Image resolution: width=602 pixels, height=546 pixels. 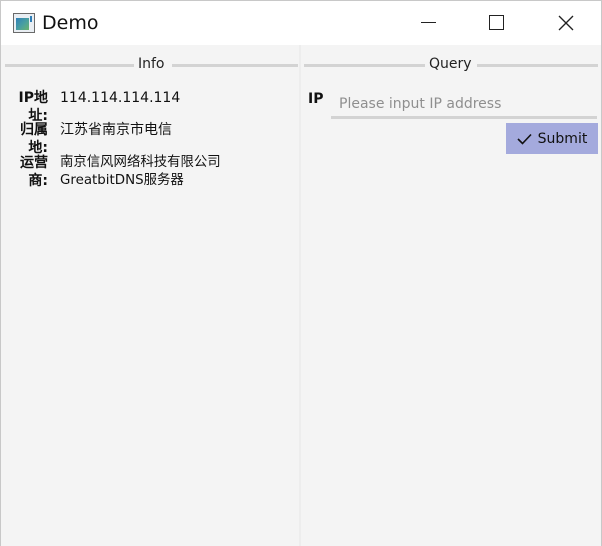 I want to click on submit-label: Submit, so click(x=562, y=138).